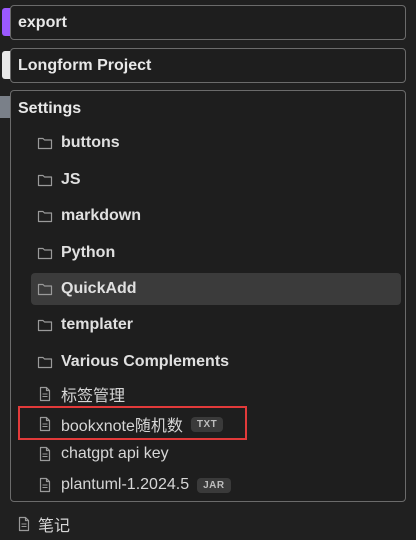 This screenshot has height=540, width=416. What do you see at coordinates (145, 361) in the screenshot?
I see `tree-item-label: Various Complements` at bounding box center [145, 361].